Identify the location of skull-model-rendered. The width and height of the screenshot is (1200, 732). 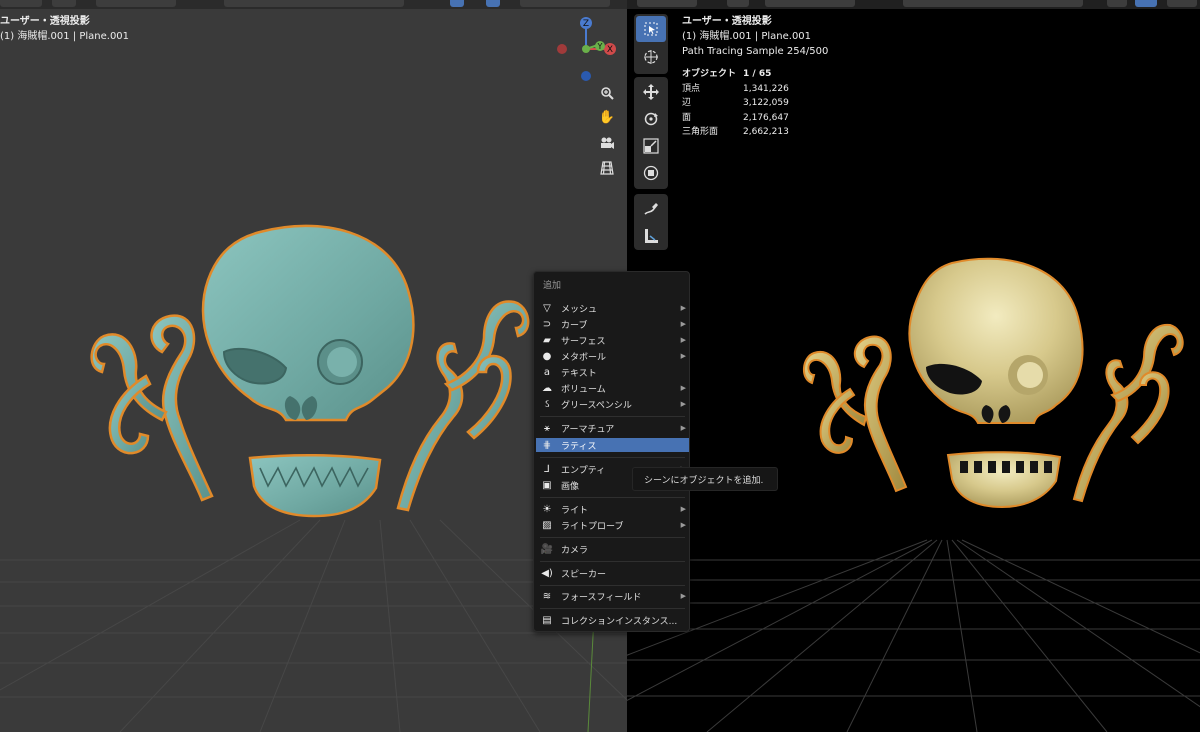
(1001, 390).